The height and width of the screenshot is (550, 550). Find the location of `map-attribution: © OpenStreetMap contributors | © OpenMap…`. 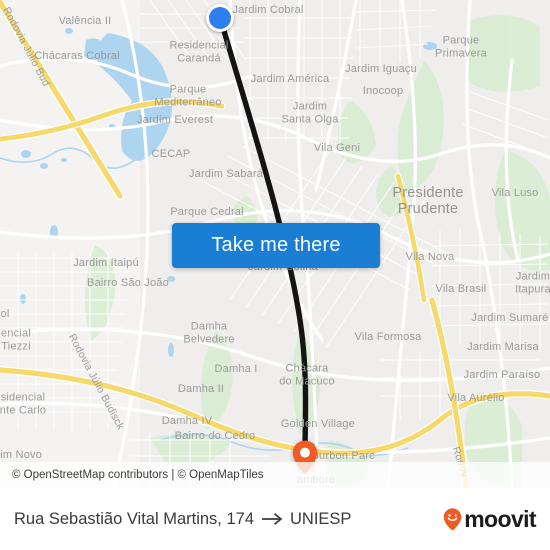

map-attribution: © OpenStreetMap contributors | © OpenMap… is located at coordinates (275, 475).